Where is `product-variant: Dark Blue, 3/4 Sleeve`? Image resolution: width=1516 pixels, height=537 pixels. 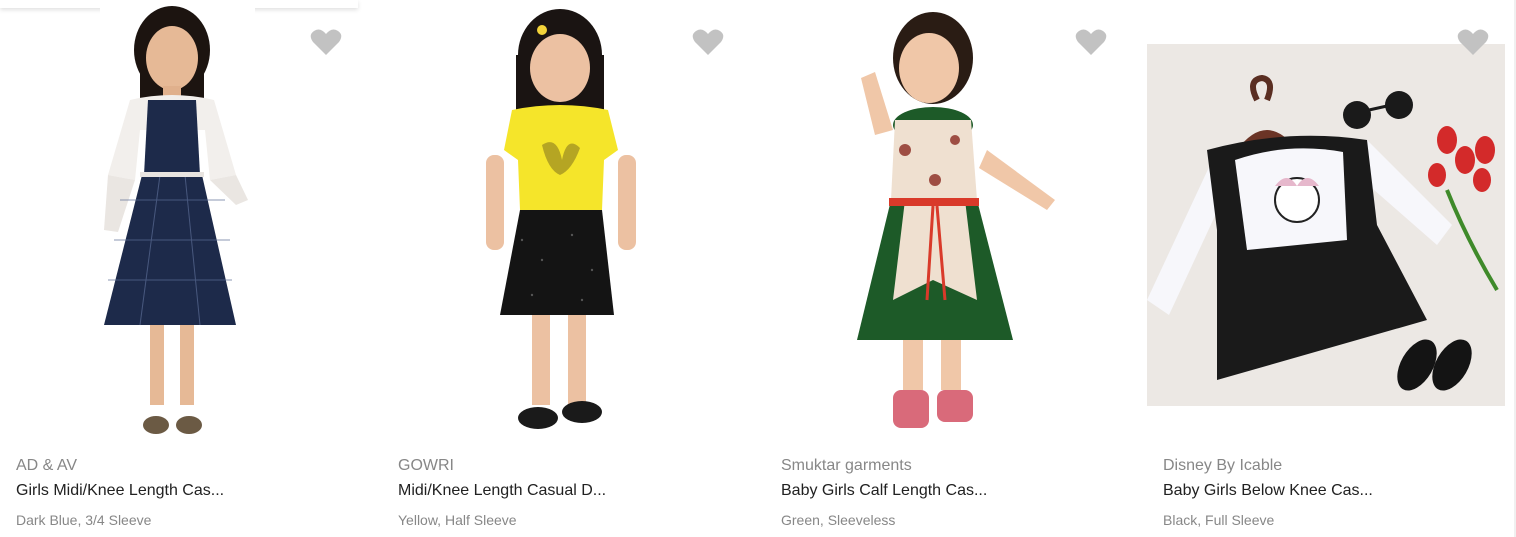
product-variant: Dark Blue, 3/4 Sleeve is located at coordinates (84, 520).